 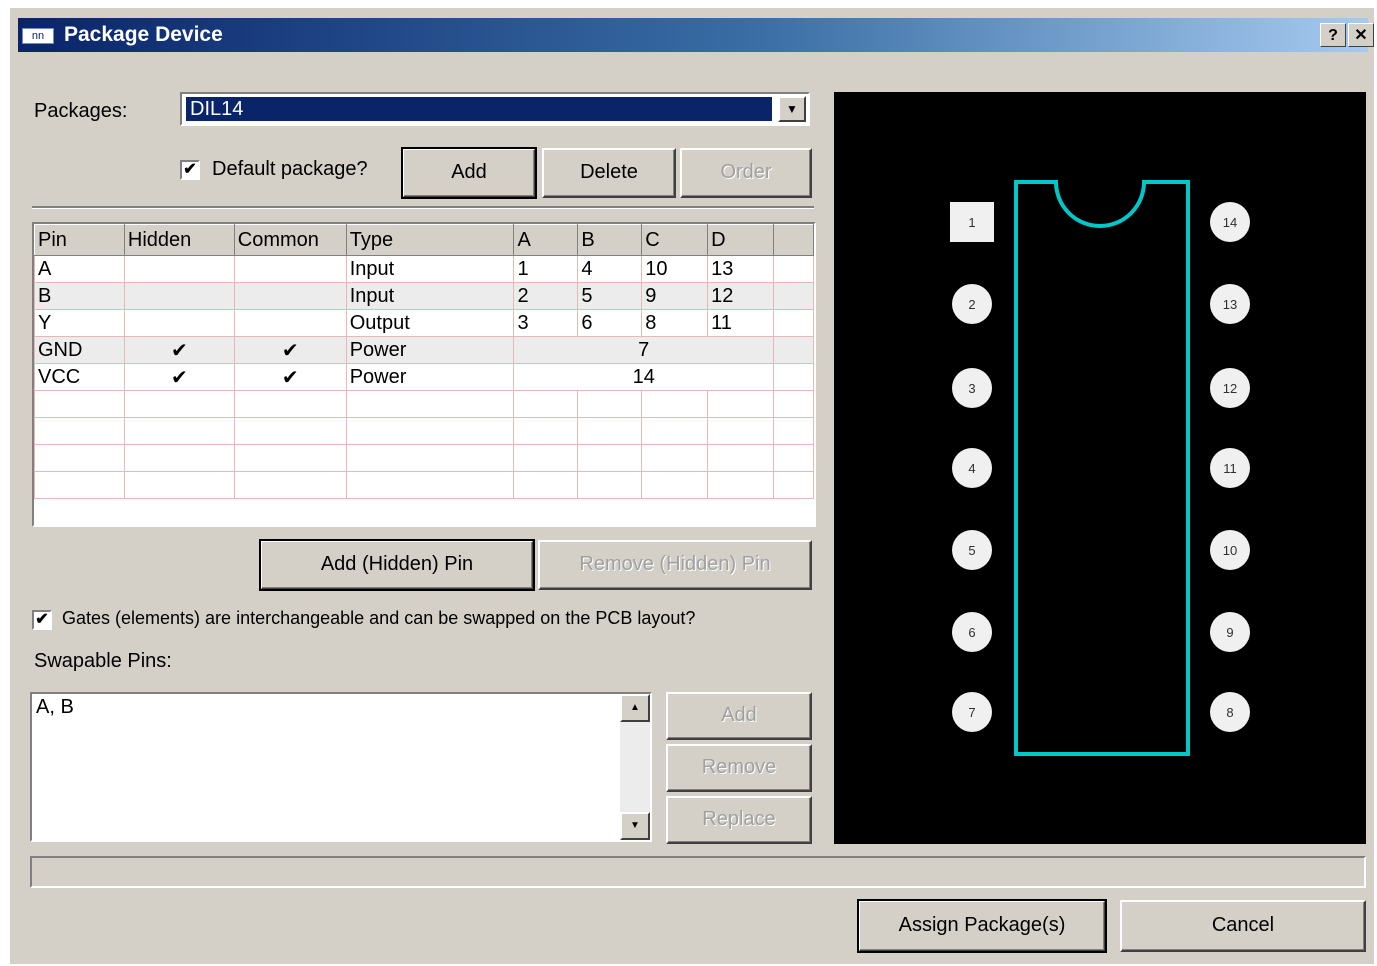 What do you see at coordinates (469, 173) in the screenshot?
I see `add-package-button: Add` at bounding box center [469, 173].